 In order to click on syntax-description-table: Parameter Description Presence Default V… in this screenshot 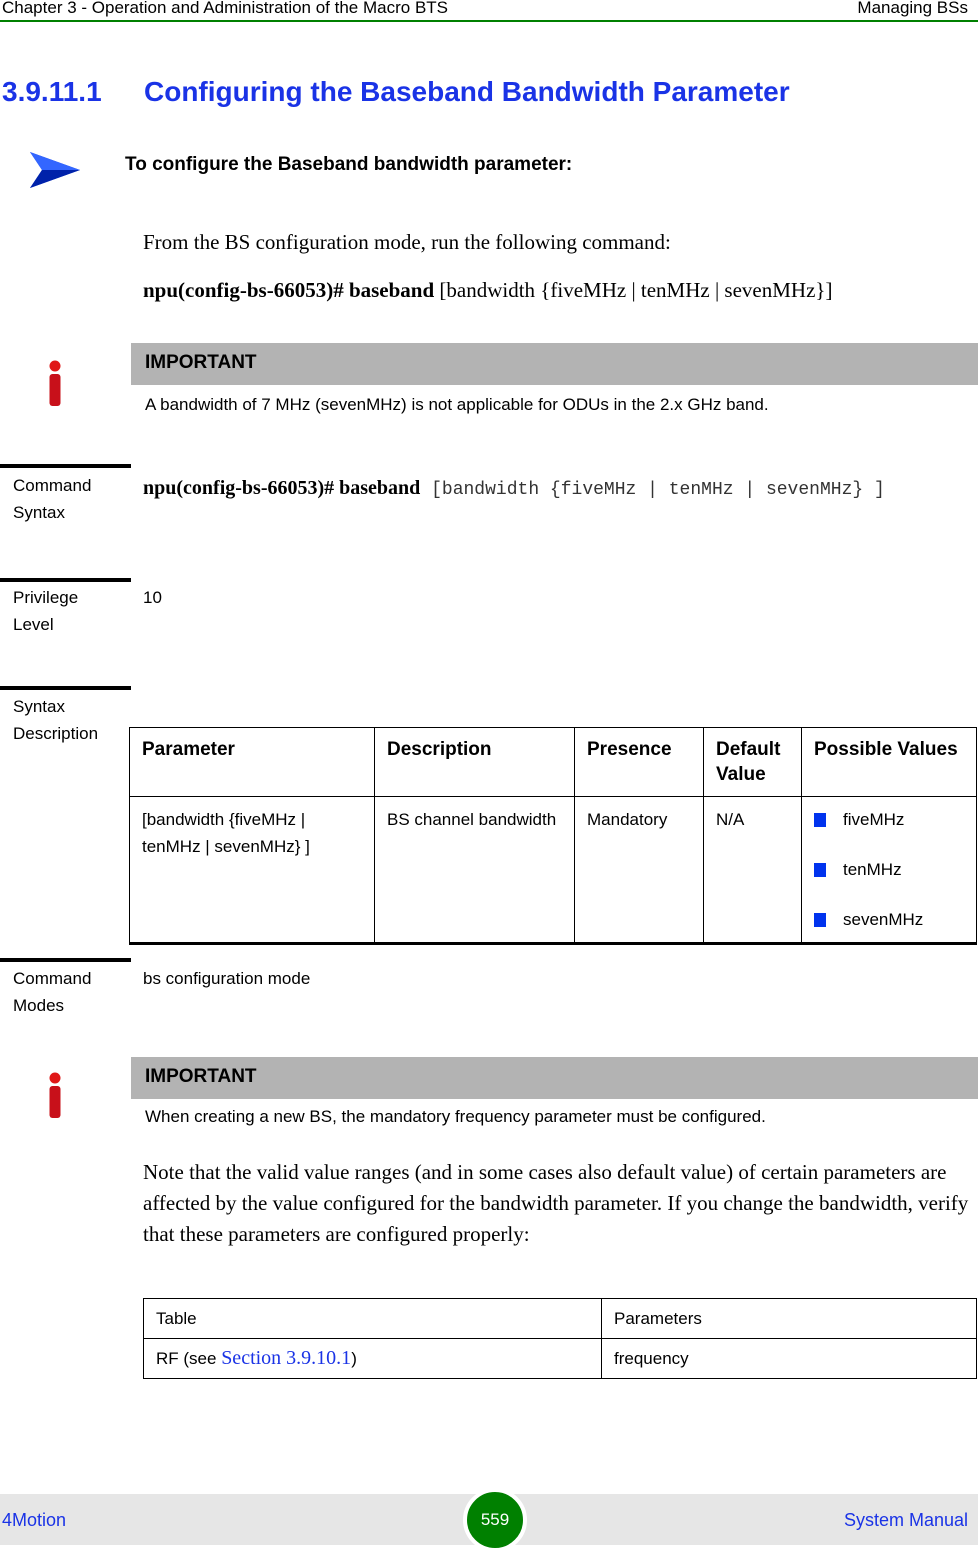, I will do `click(553, 836)`.